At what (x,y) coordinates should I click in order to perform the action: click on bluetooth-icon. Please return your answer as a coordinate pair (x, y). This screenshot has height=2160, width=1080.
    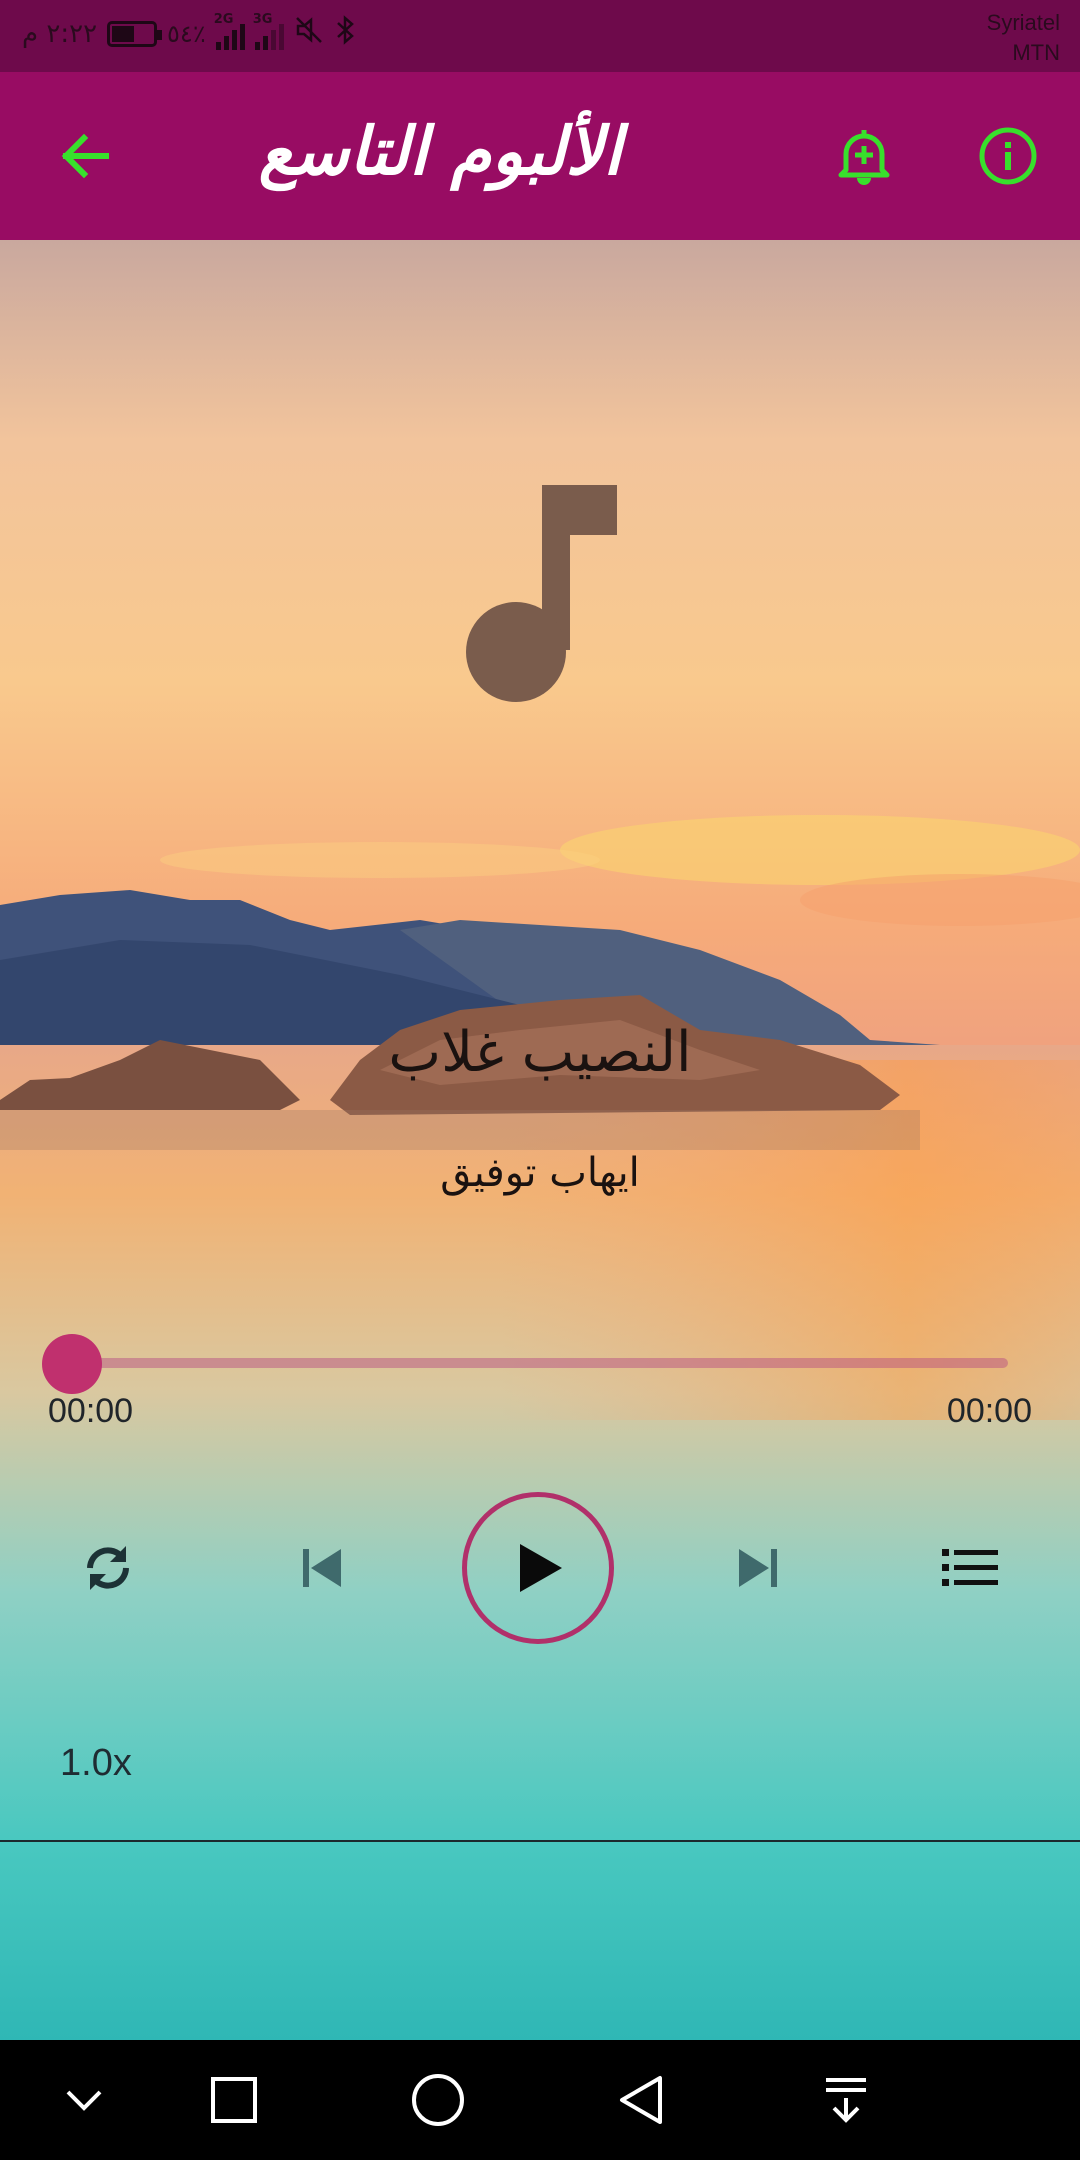
    Looking at the image, I should click on (346, 33).